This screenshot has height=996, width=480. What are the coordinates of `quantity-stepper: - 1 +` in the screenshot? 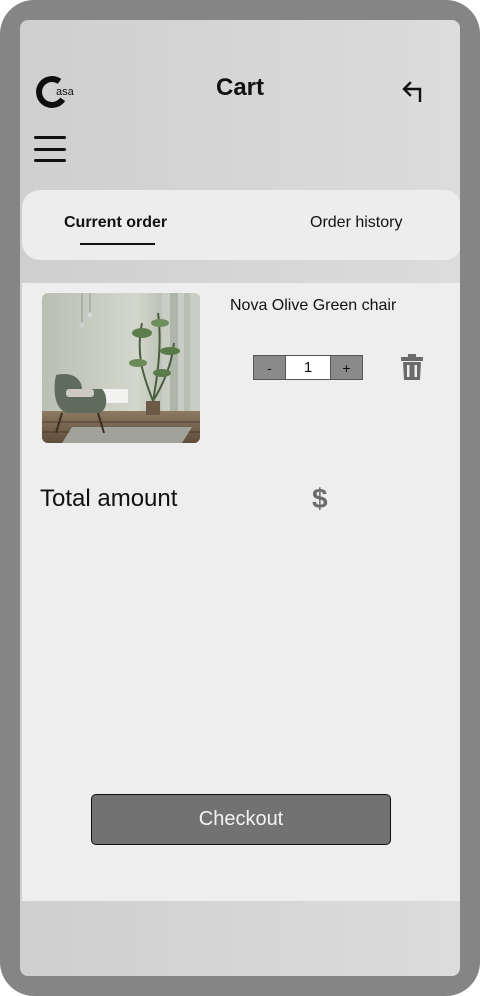 It's located at (308, 367).